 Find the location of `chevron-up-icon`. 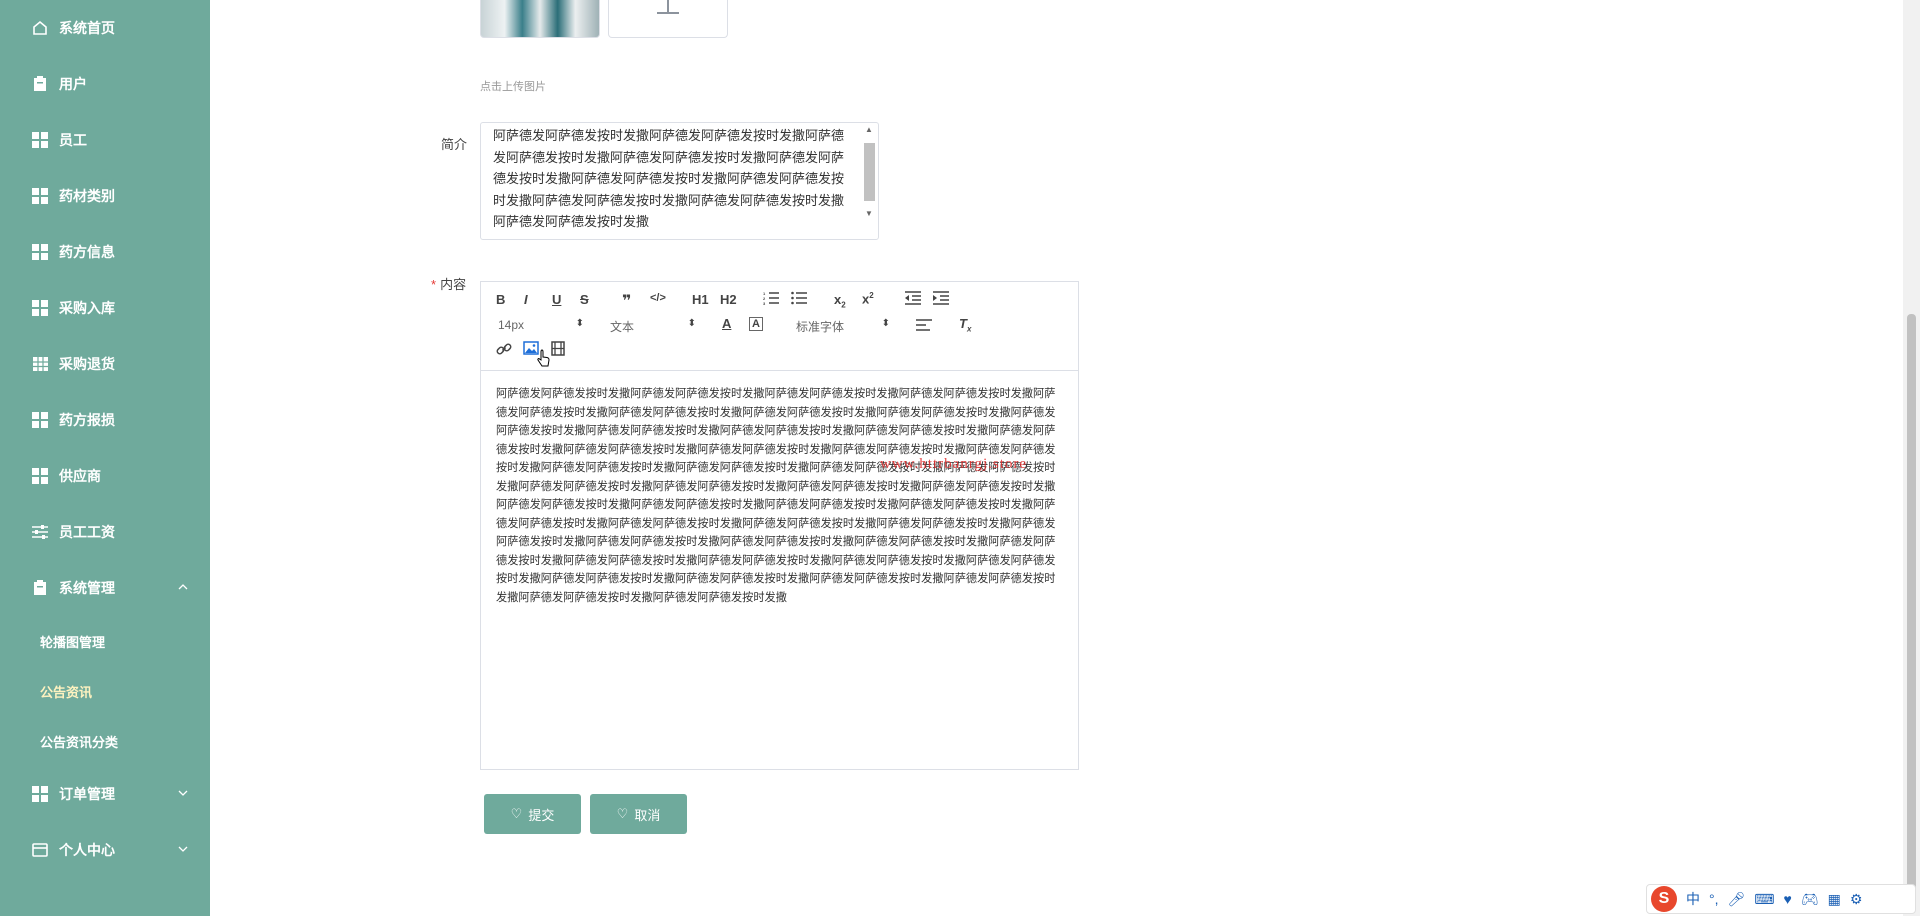

chevron-up-icon is located at coordinates (183, 587).